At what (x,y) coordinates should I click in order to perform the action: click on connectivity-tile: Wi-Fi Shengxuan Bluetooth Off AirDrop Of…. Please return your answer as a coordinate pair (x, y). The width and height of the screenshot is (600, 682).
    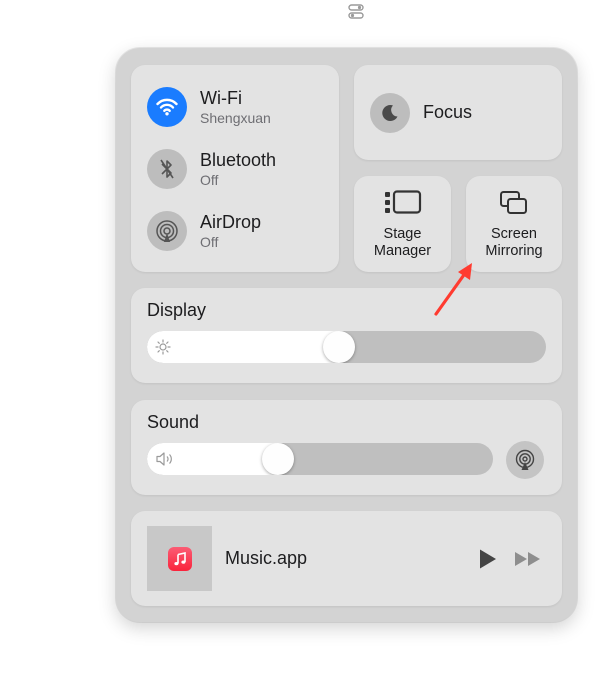
    Looking at the image, I should click on (235, 168).